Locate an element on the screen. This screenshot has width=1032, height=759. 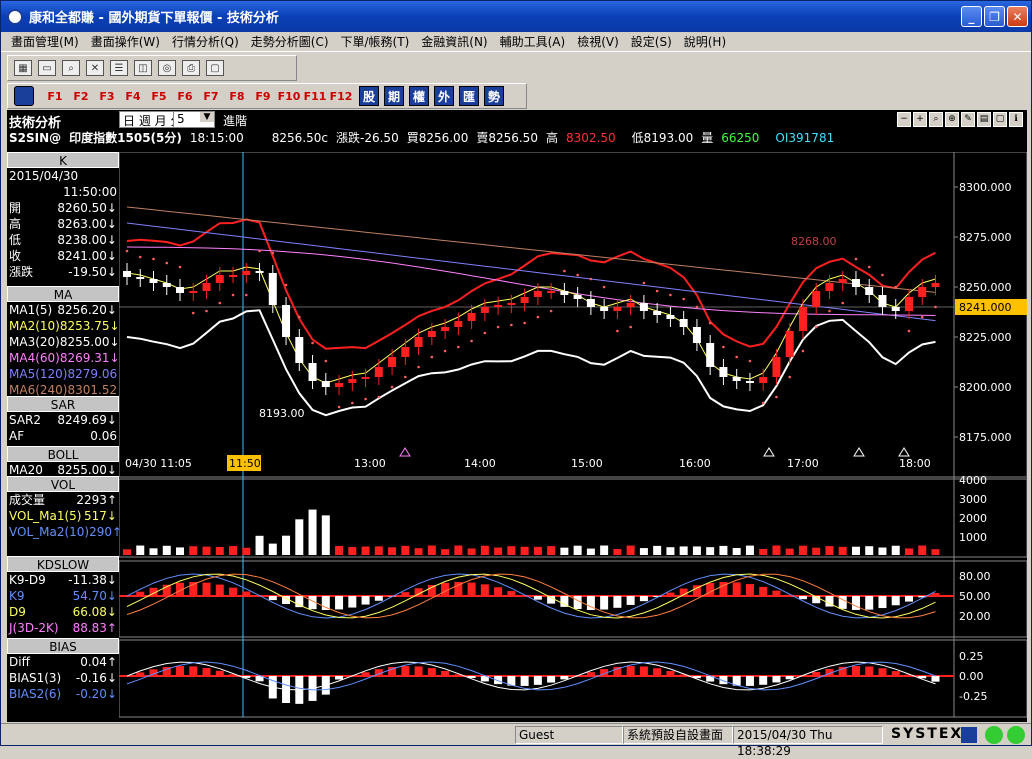
indicator-title: VOL is located at coordinates (63, 484).